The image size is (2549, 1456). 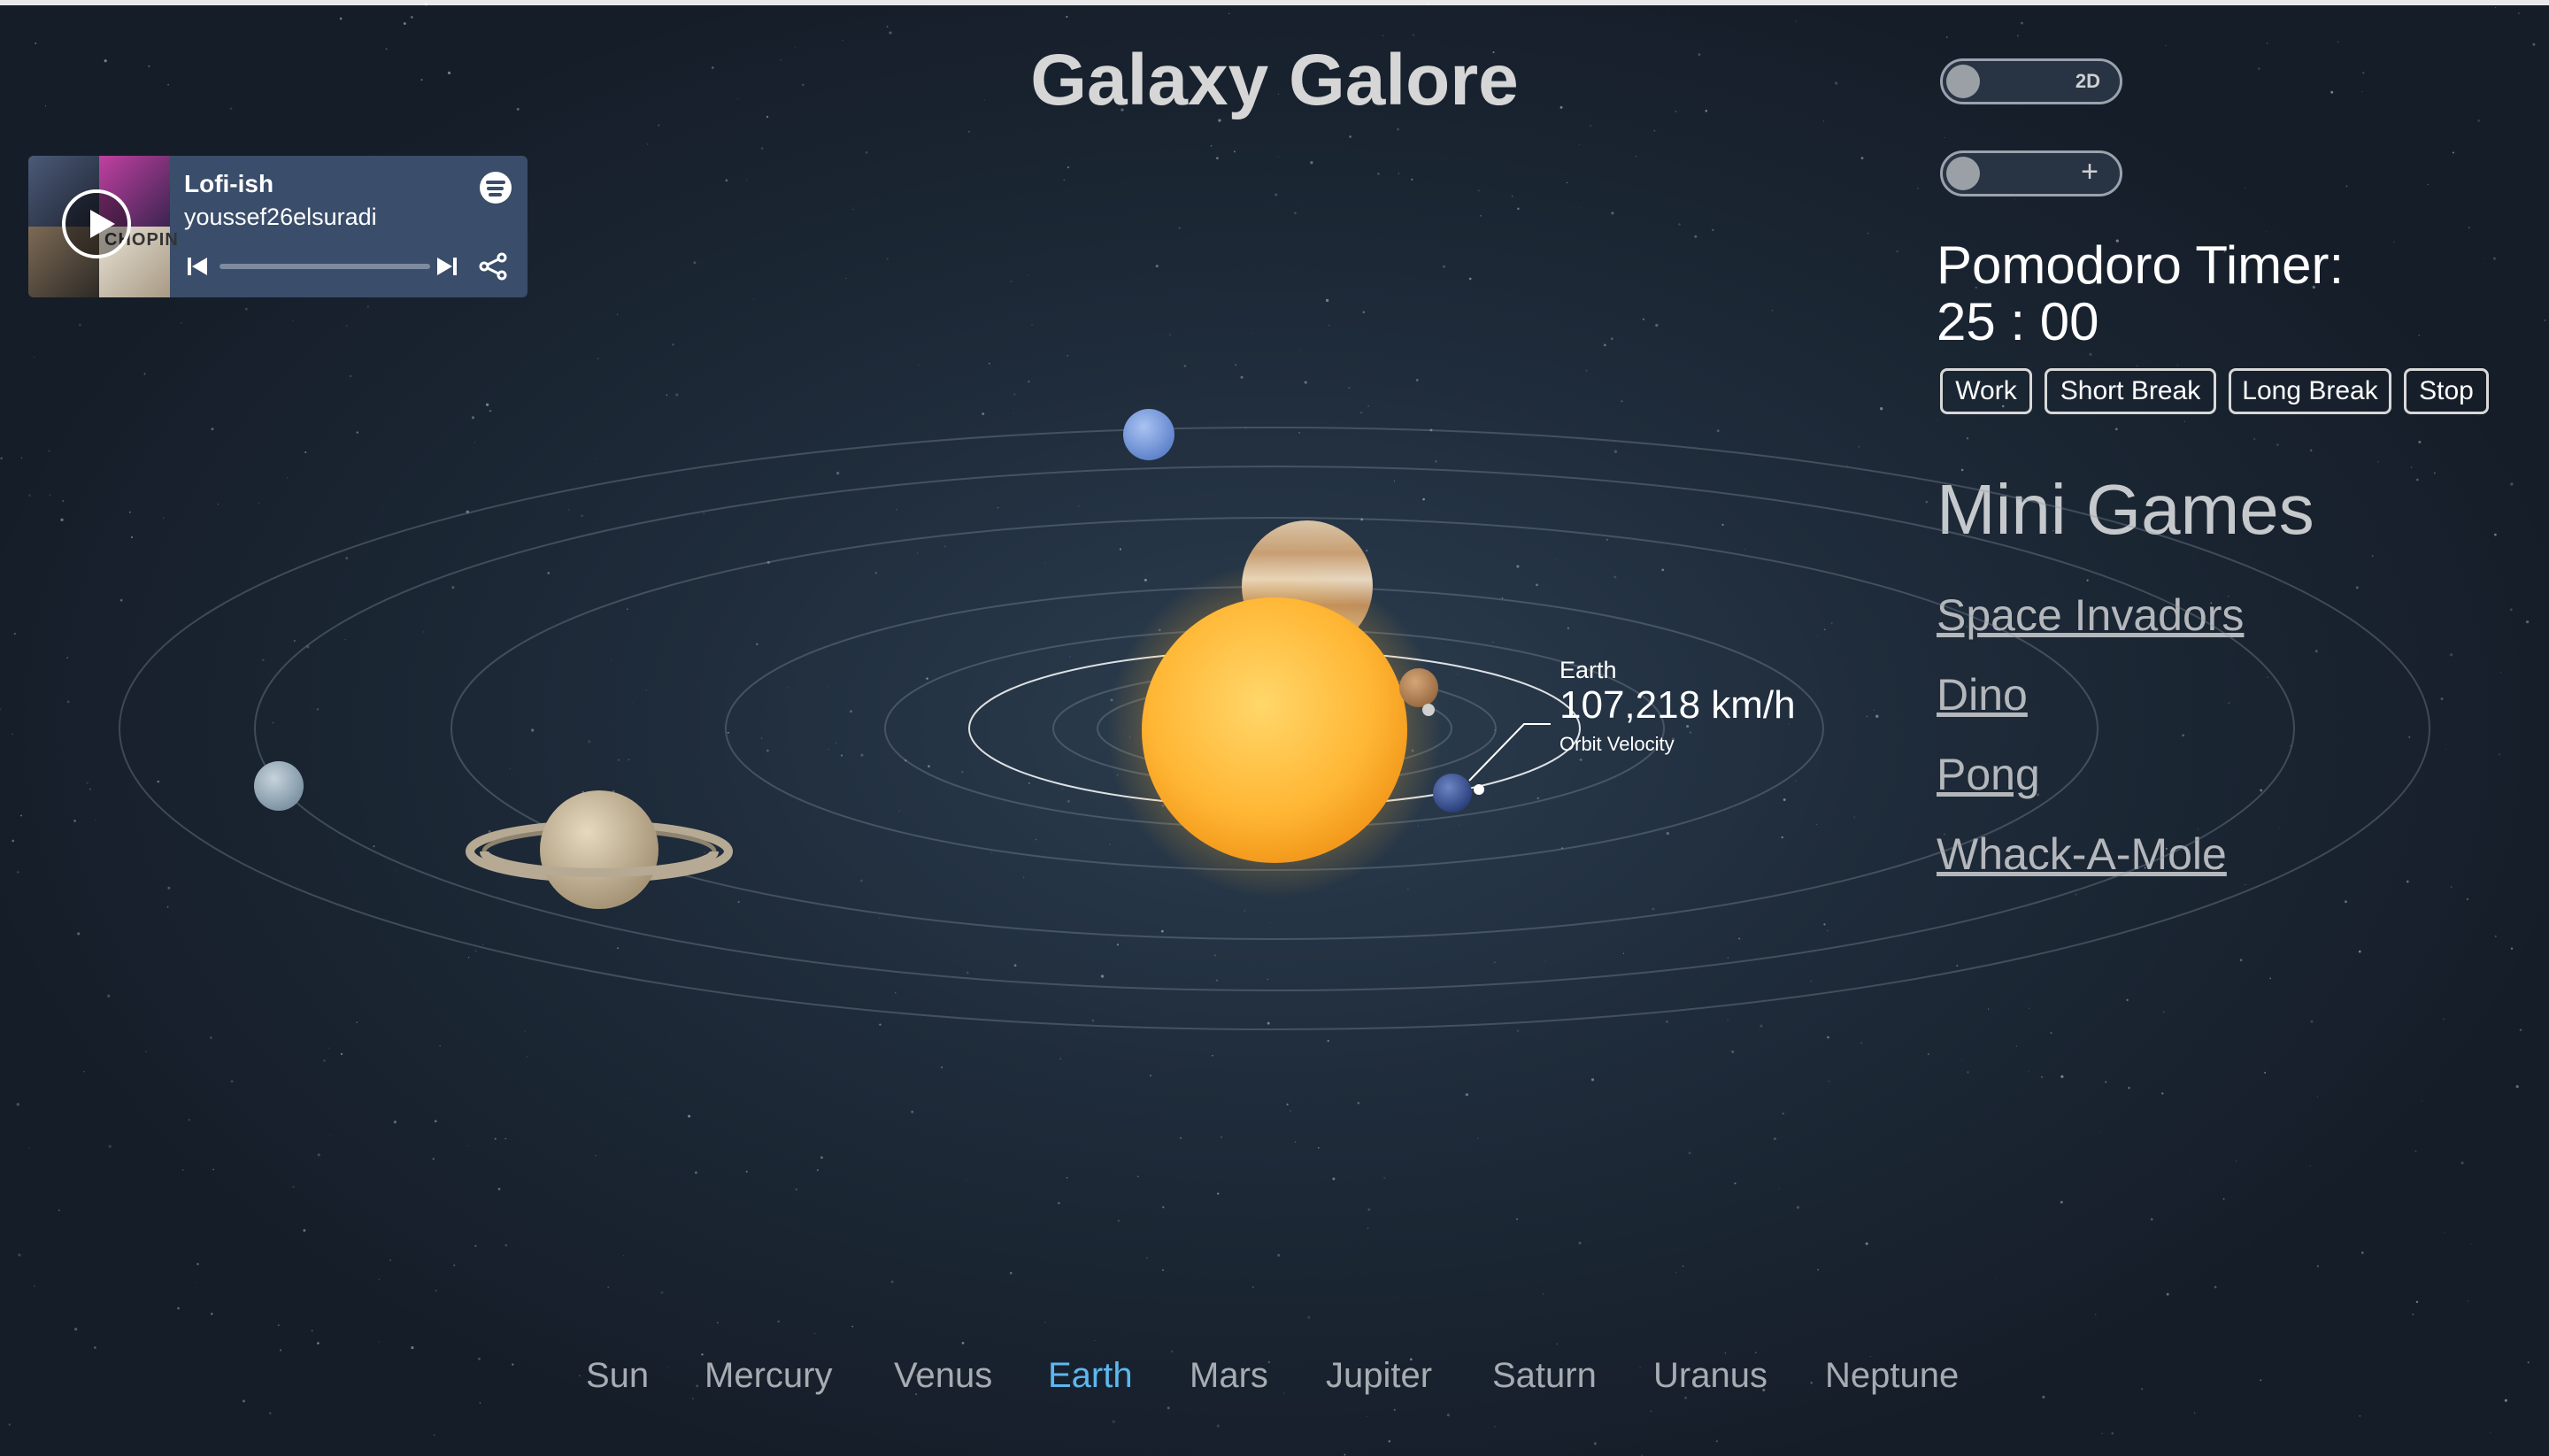 I want to click on nav-mars: Mars, so click(x=1229, y=1376).